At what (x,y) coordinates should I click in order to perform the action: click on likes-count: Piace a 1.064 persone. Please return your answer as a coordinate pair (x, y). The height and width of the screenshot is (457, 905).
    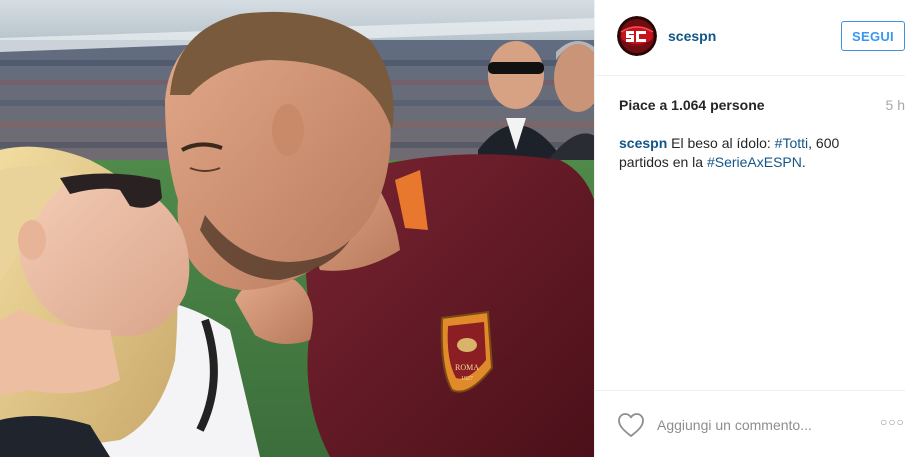
    Looking at the image, I should click on (692, 105).